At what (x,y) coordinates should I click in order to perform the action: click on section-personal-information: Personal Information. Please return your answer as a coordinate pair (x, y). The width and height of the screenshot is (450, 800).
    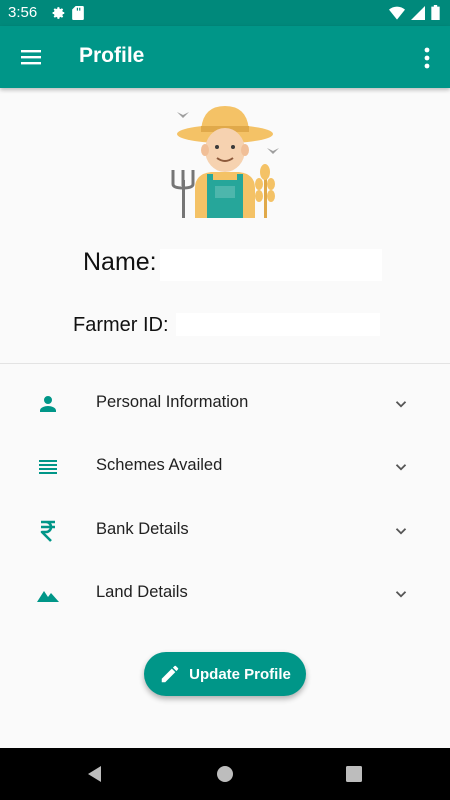
    Looking at the image, I should click on (225, 403).